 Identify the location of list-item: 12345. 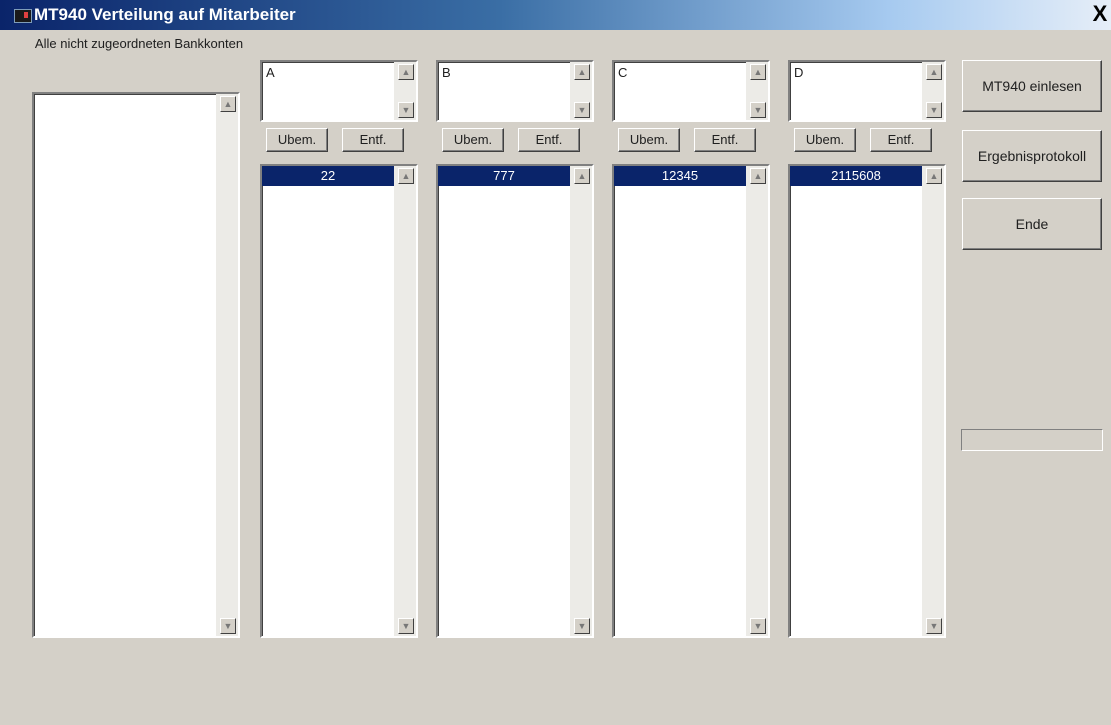
(680, 176).